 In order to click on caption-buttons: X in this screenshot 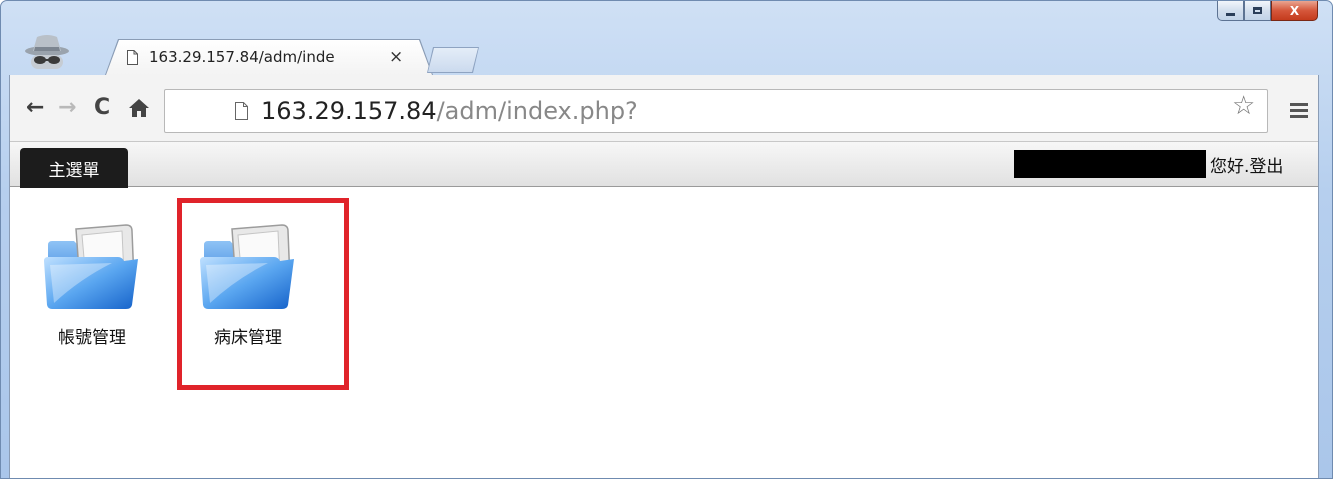, I will do `click(1267, 11)`.